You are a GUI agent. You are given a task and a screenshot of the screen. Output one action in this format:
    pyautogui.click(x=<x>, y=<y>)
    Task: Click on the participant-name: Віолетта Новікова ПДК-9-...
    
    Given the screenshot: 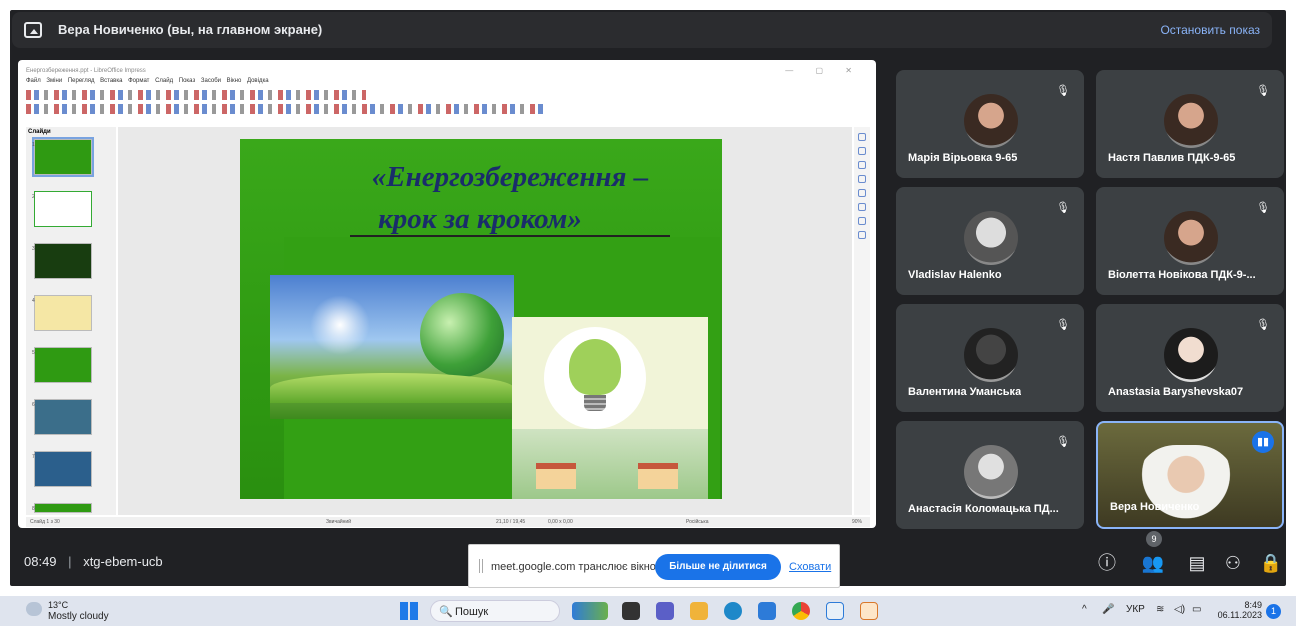 What is the action you would take?
    pyautogui.click(x=1182, y=275)
    